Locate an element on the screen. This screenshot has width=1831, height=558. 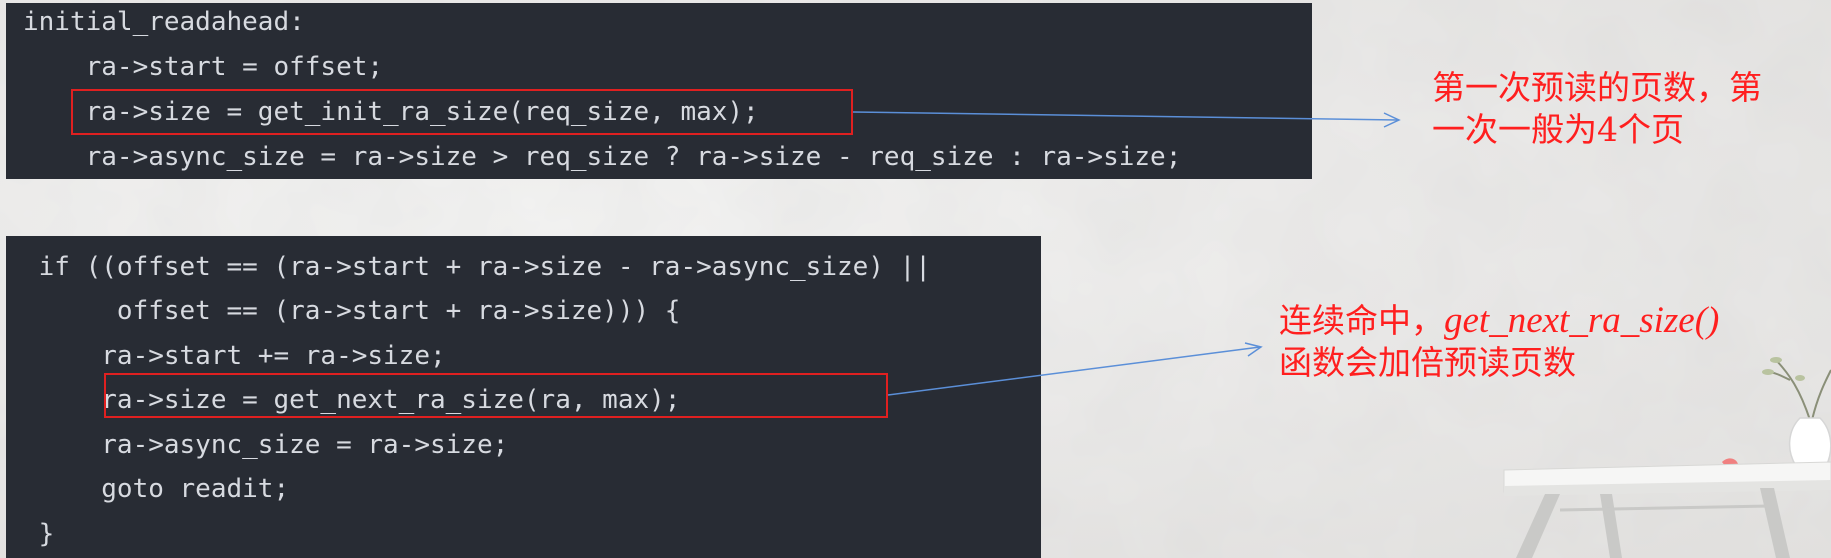
annotation-line: 一次一般为4个页 is located at coordinates (1558, 129).